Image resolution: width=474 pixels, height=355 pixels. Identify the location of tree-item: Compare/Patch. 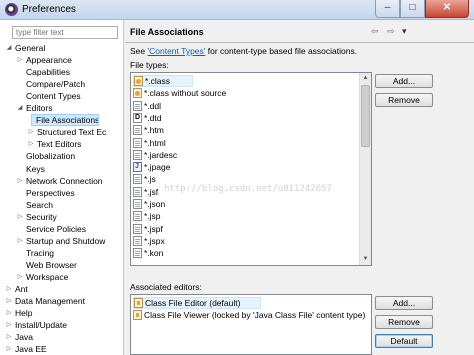
(62, 84).